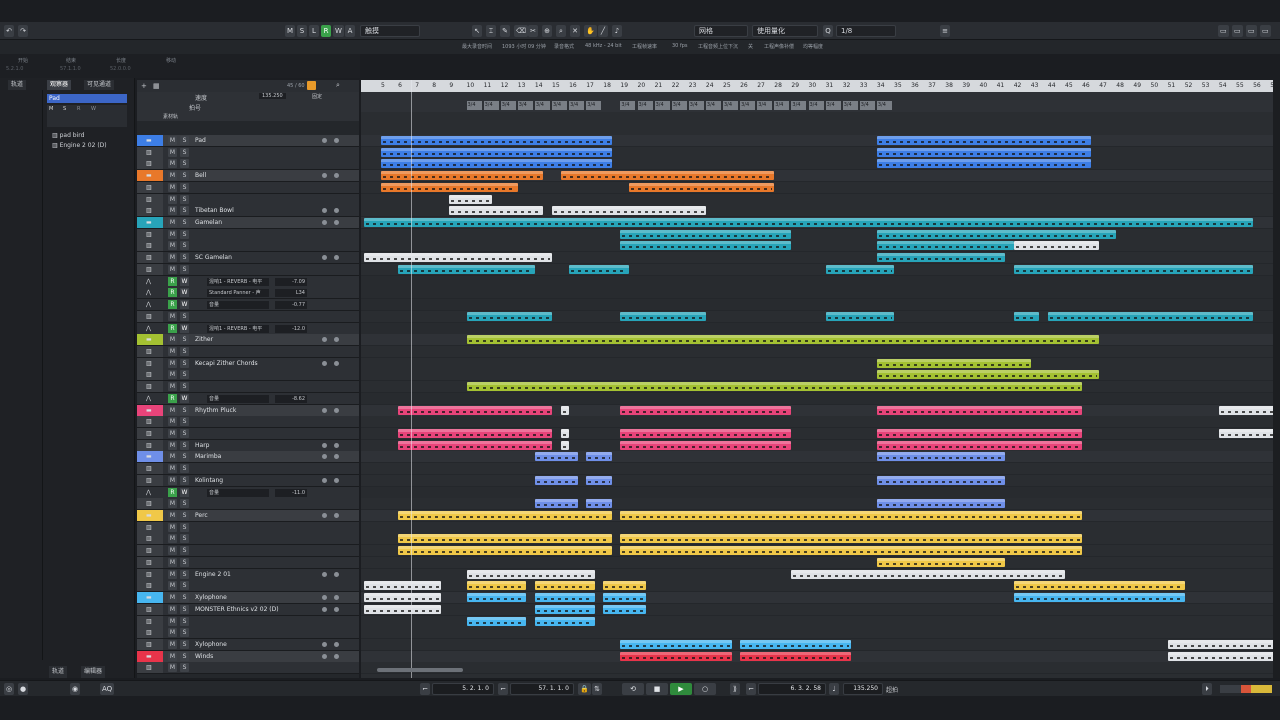 The image size is (1280, 720). What do you see at coordinates (617, 31) in the screenshot?
I see `play-tool-icon: ♪` at bounding box center [617, 31].